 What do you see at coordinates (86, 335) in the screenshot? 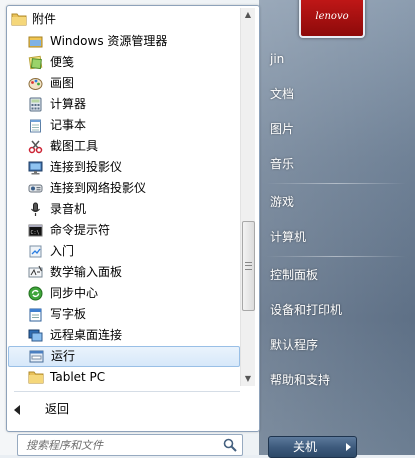
I see `program-label: 远程桌面连接` at bounding box center [86, 335].